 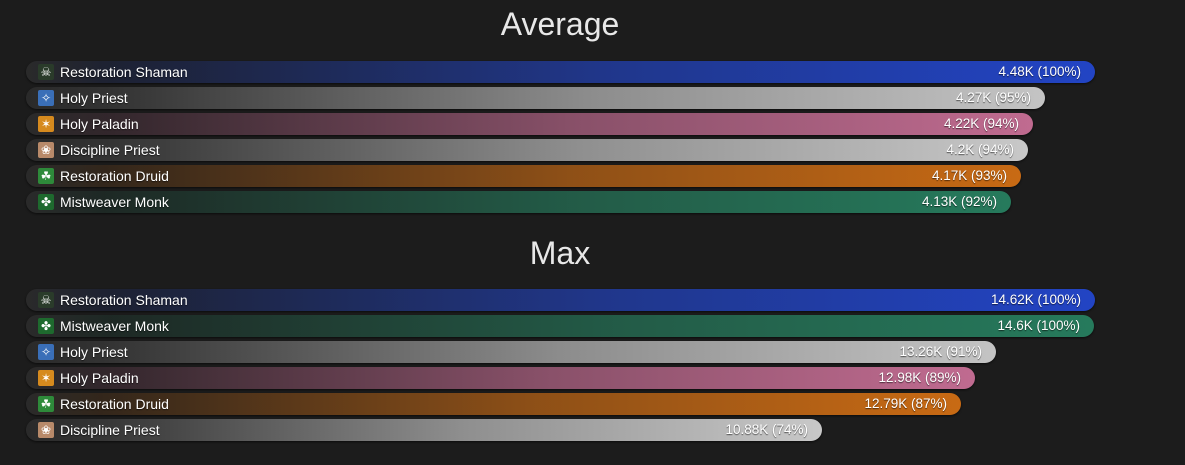 What do you see at coordinates (114, 404) in the screenshot?
I see `max-bar-label: Restoration Druid` at bounding box center [114, 404].